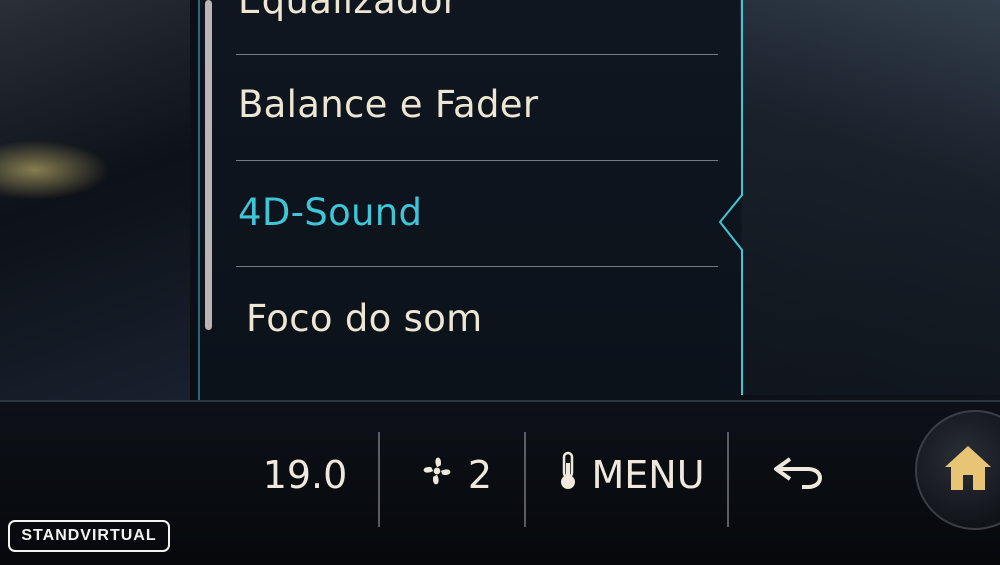  I want to click on menu-item-label: Equalizador, so click(348, 11).